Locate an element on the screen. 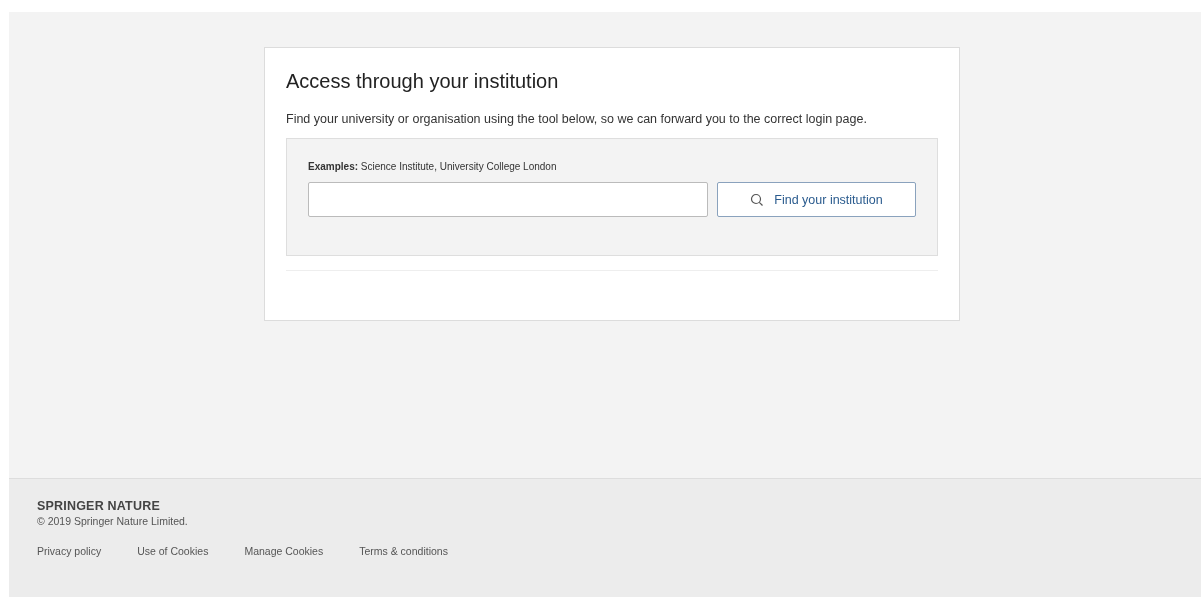 The height and width of the screenshot is (597, 1201). footer-link: Use of Cookies is located at coordinates (173, 551).